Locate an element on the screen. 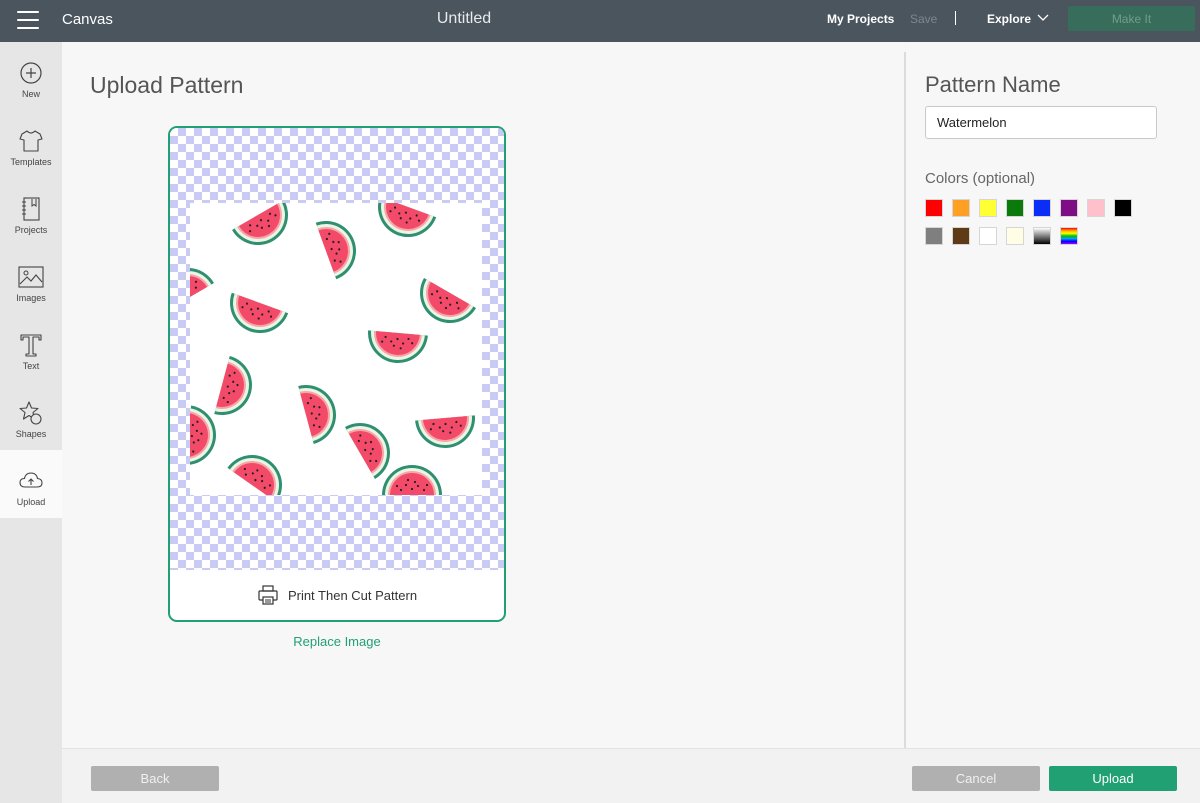 This screenshot has height=803, width=1200. my-projects-link: My Projects is located at coordinates (860, 19).